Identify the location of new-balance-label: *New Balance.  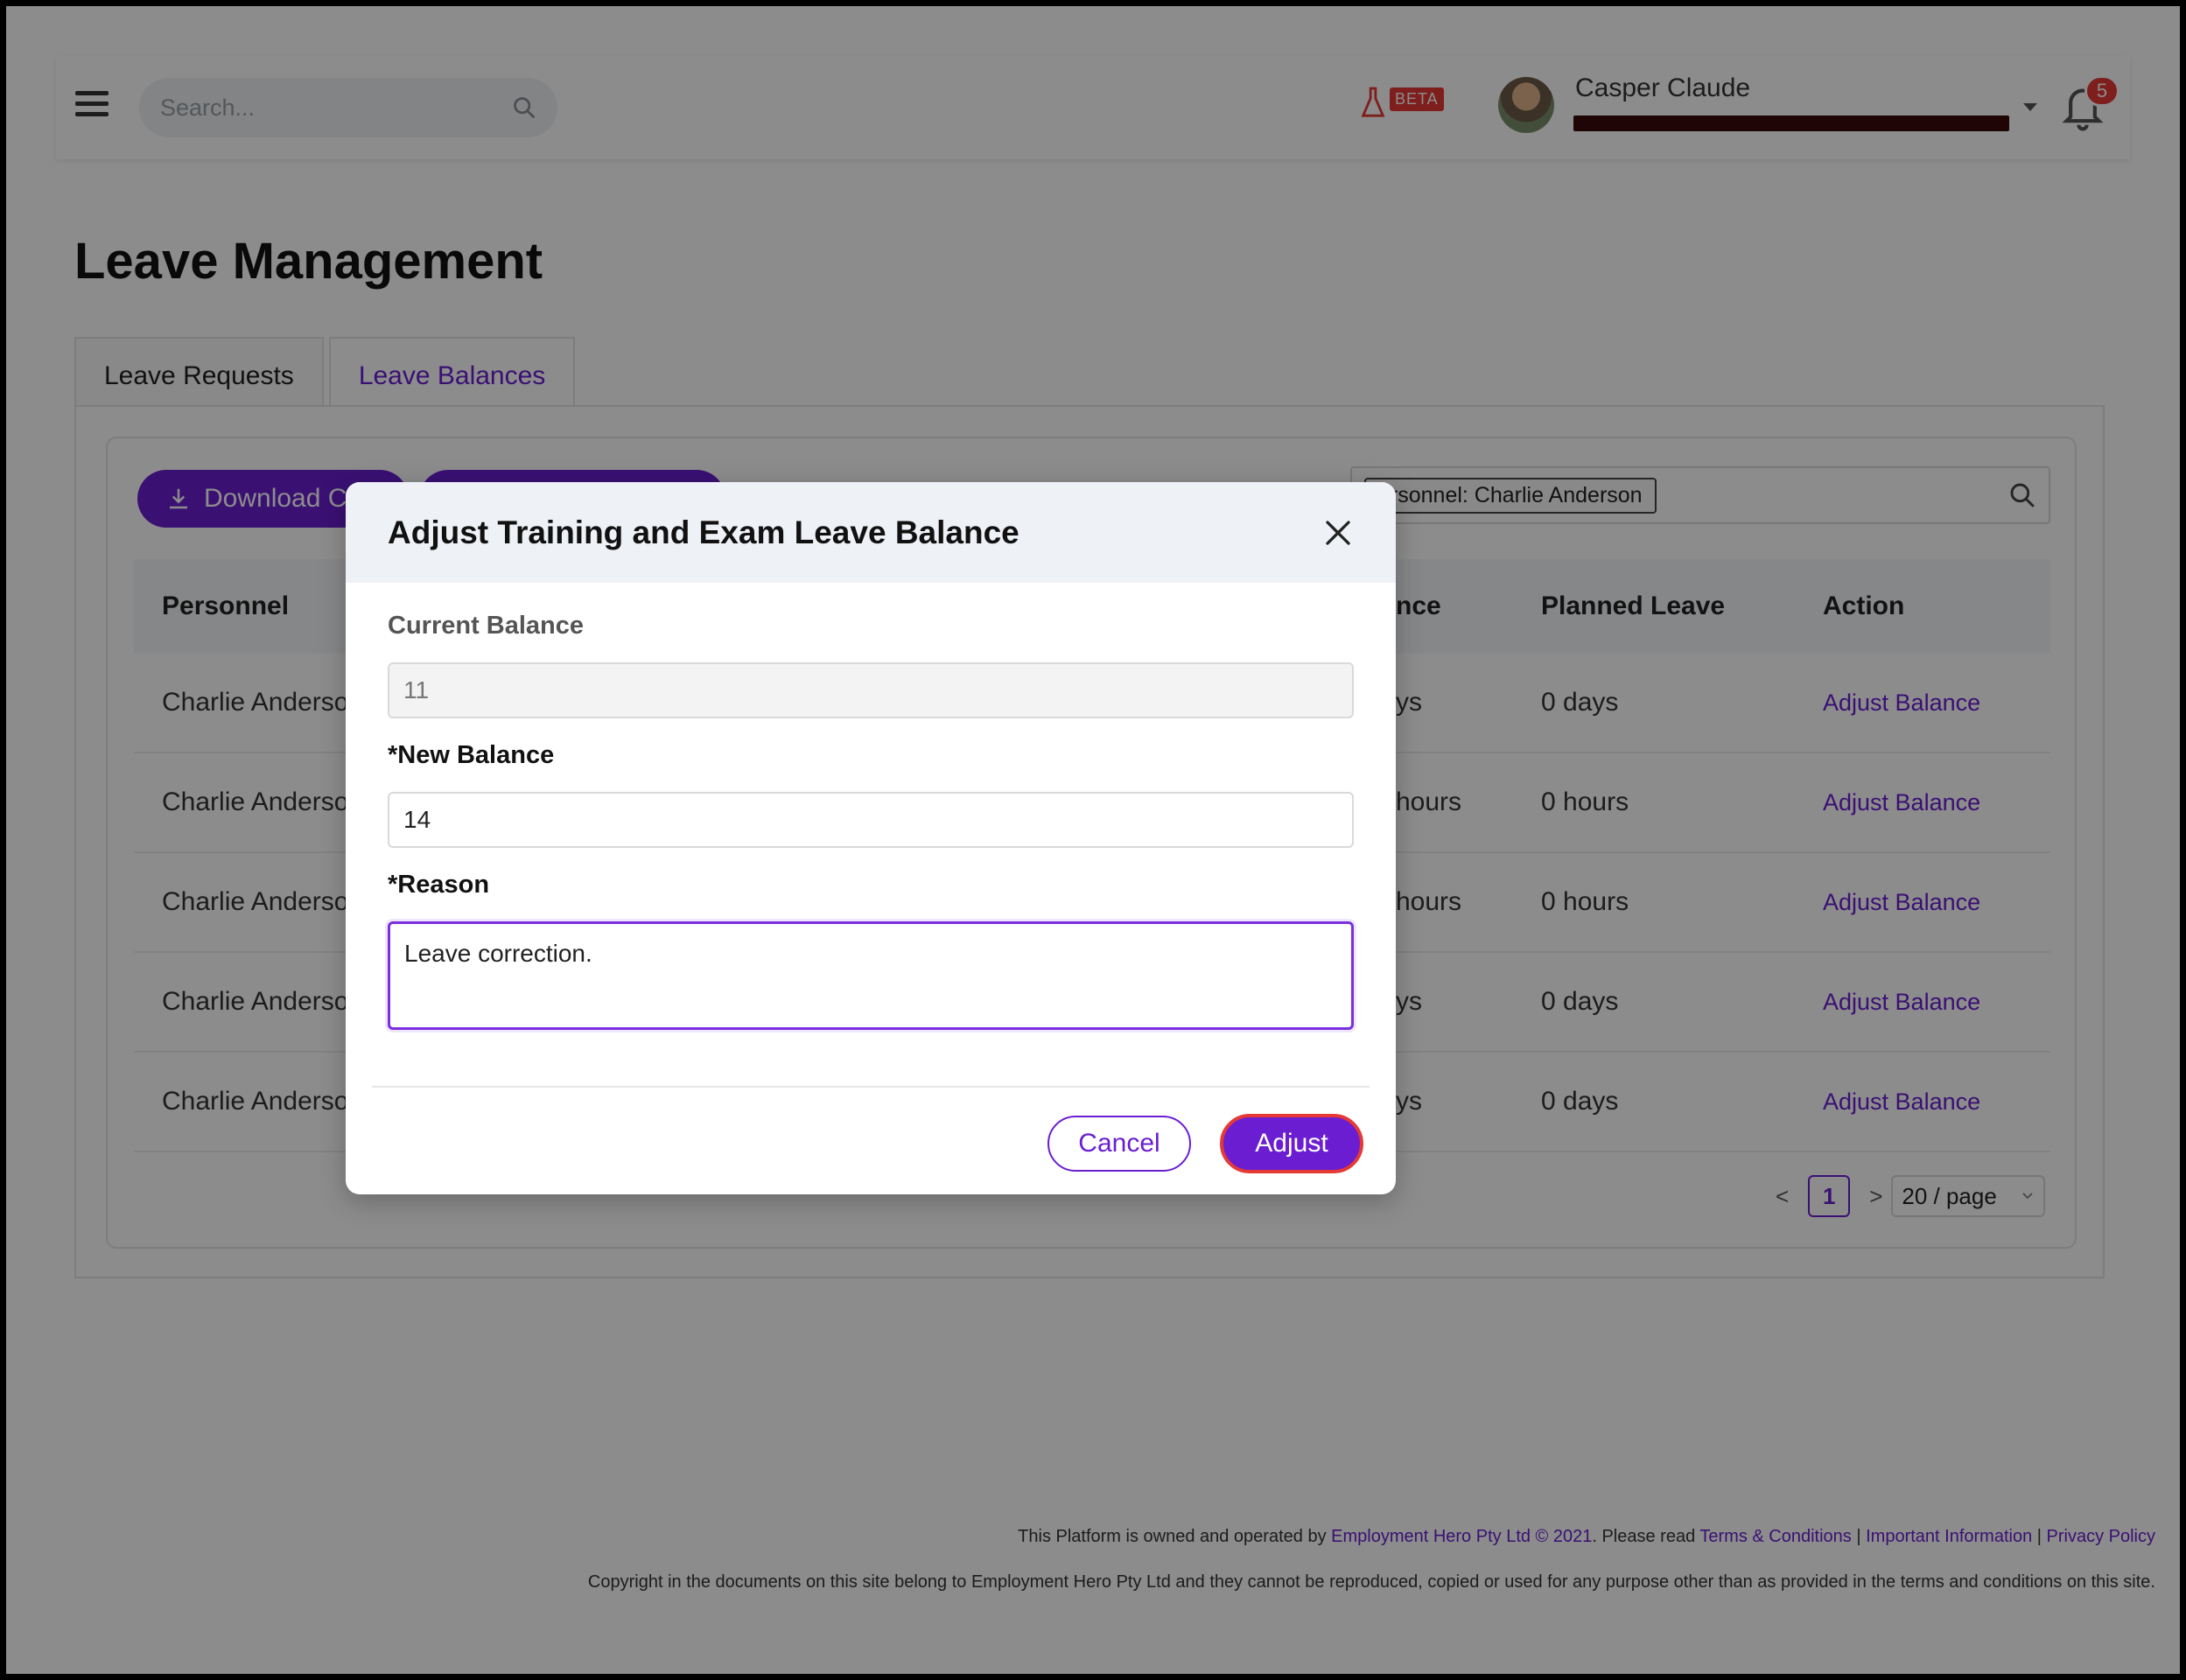
(471, 755).